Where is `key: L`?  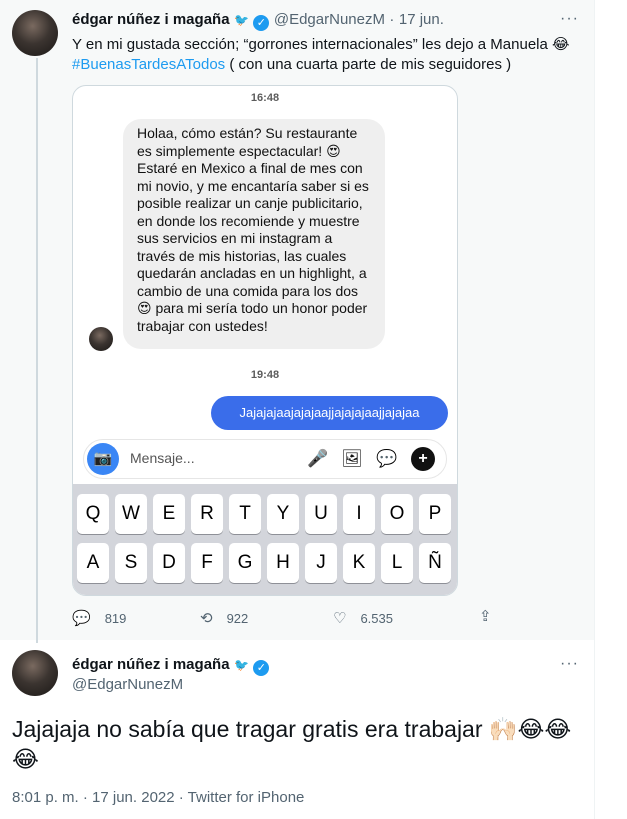
key: L is located at coordinates (397, 563).